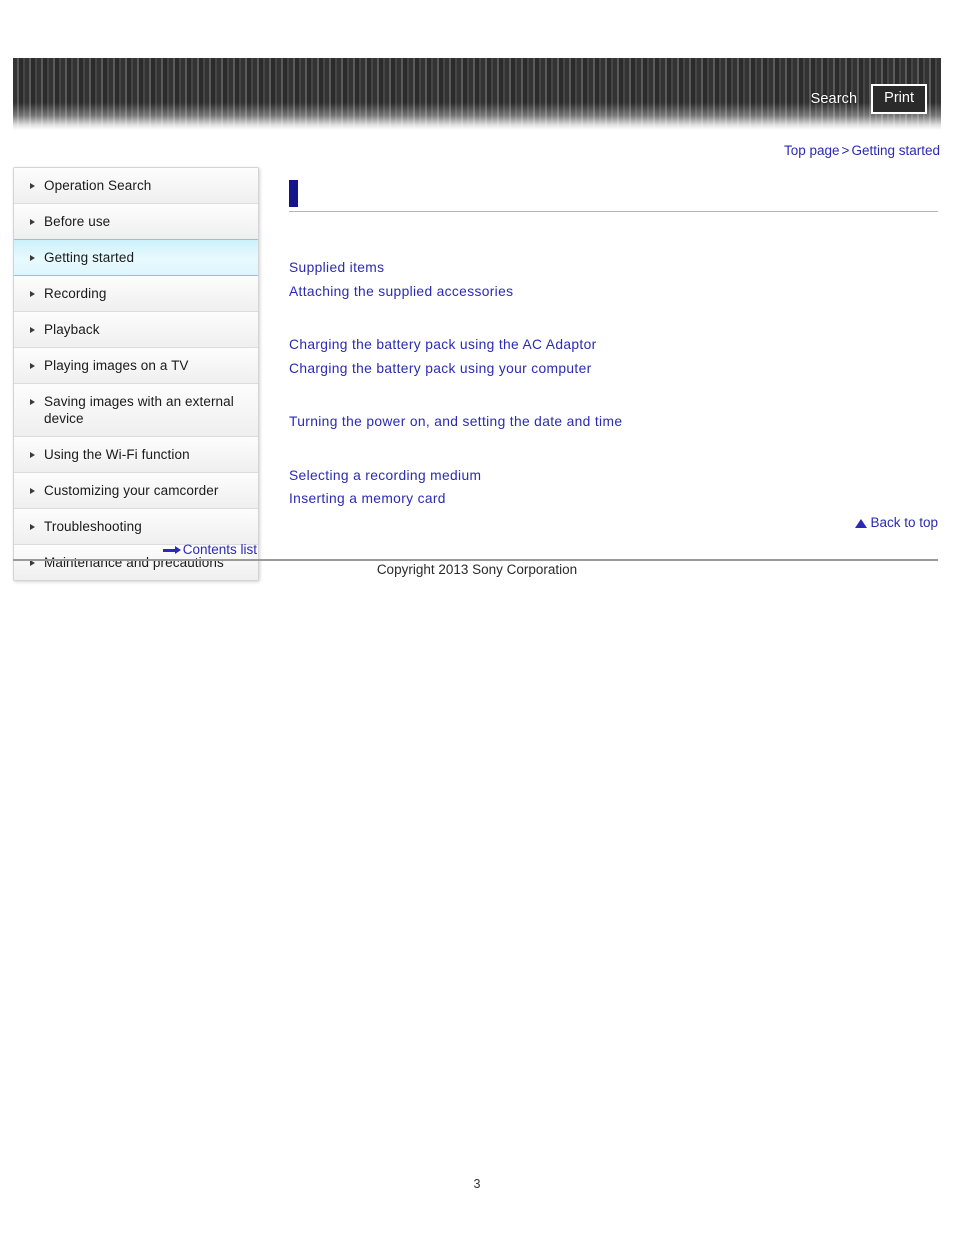  What do you see at coordinates (812, 150) in the screenshot?
I see `breadcrumb-item-top-page: Top page` at bounding box center [812, 150].